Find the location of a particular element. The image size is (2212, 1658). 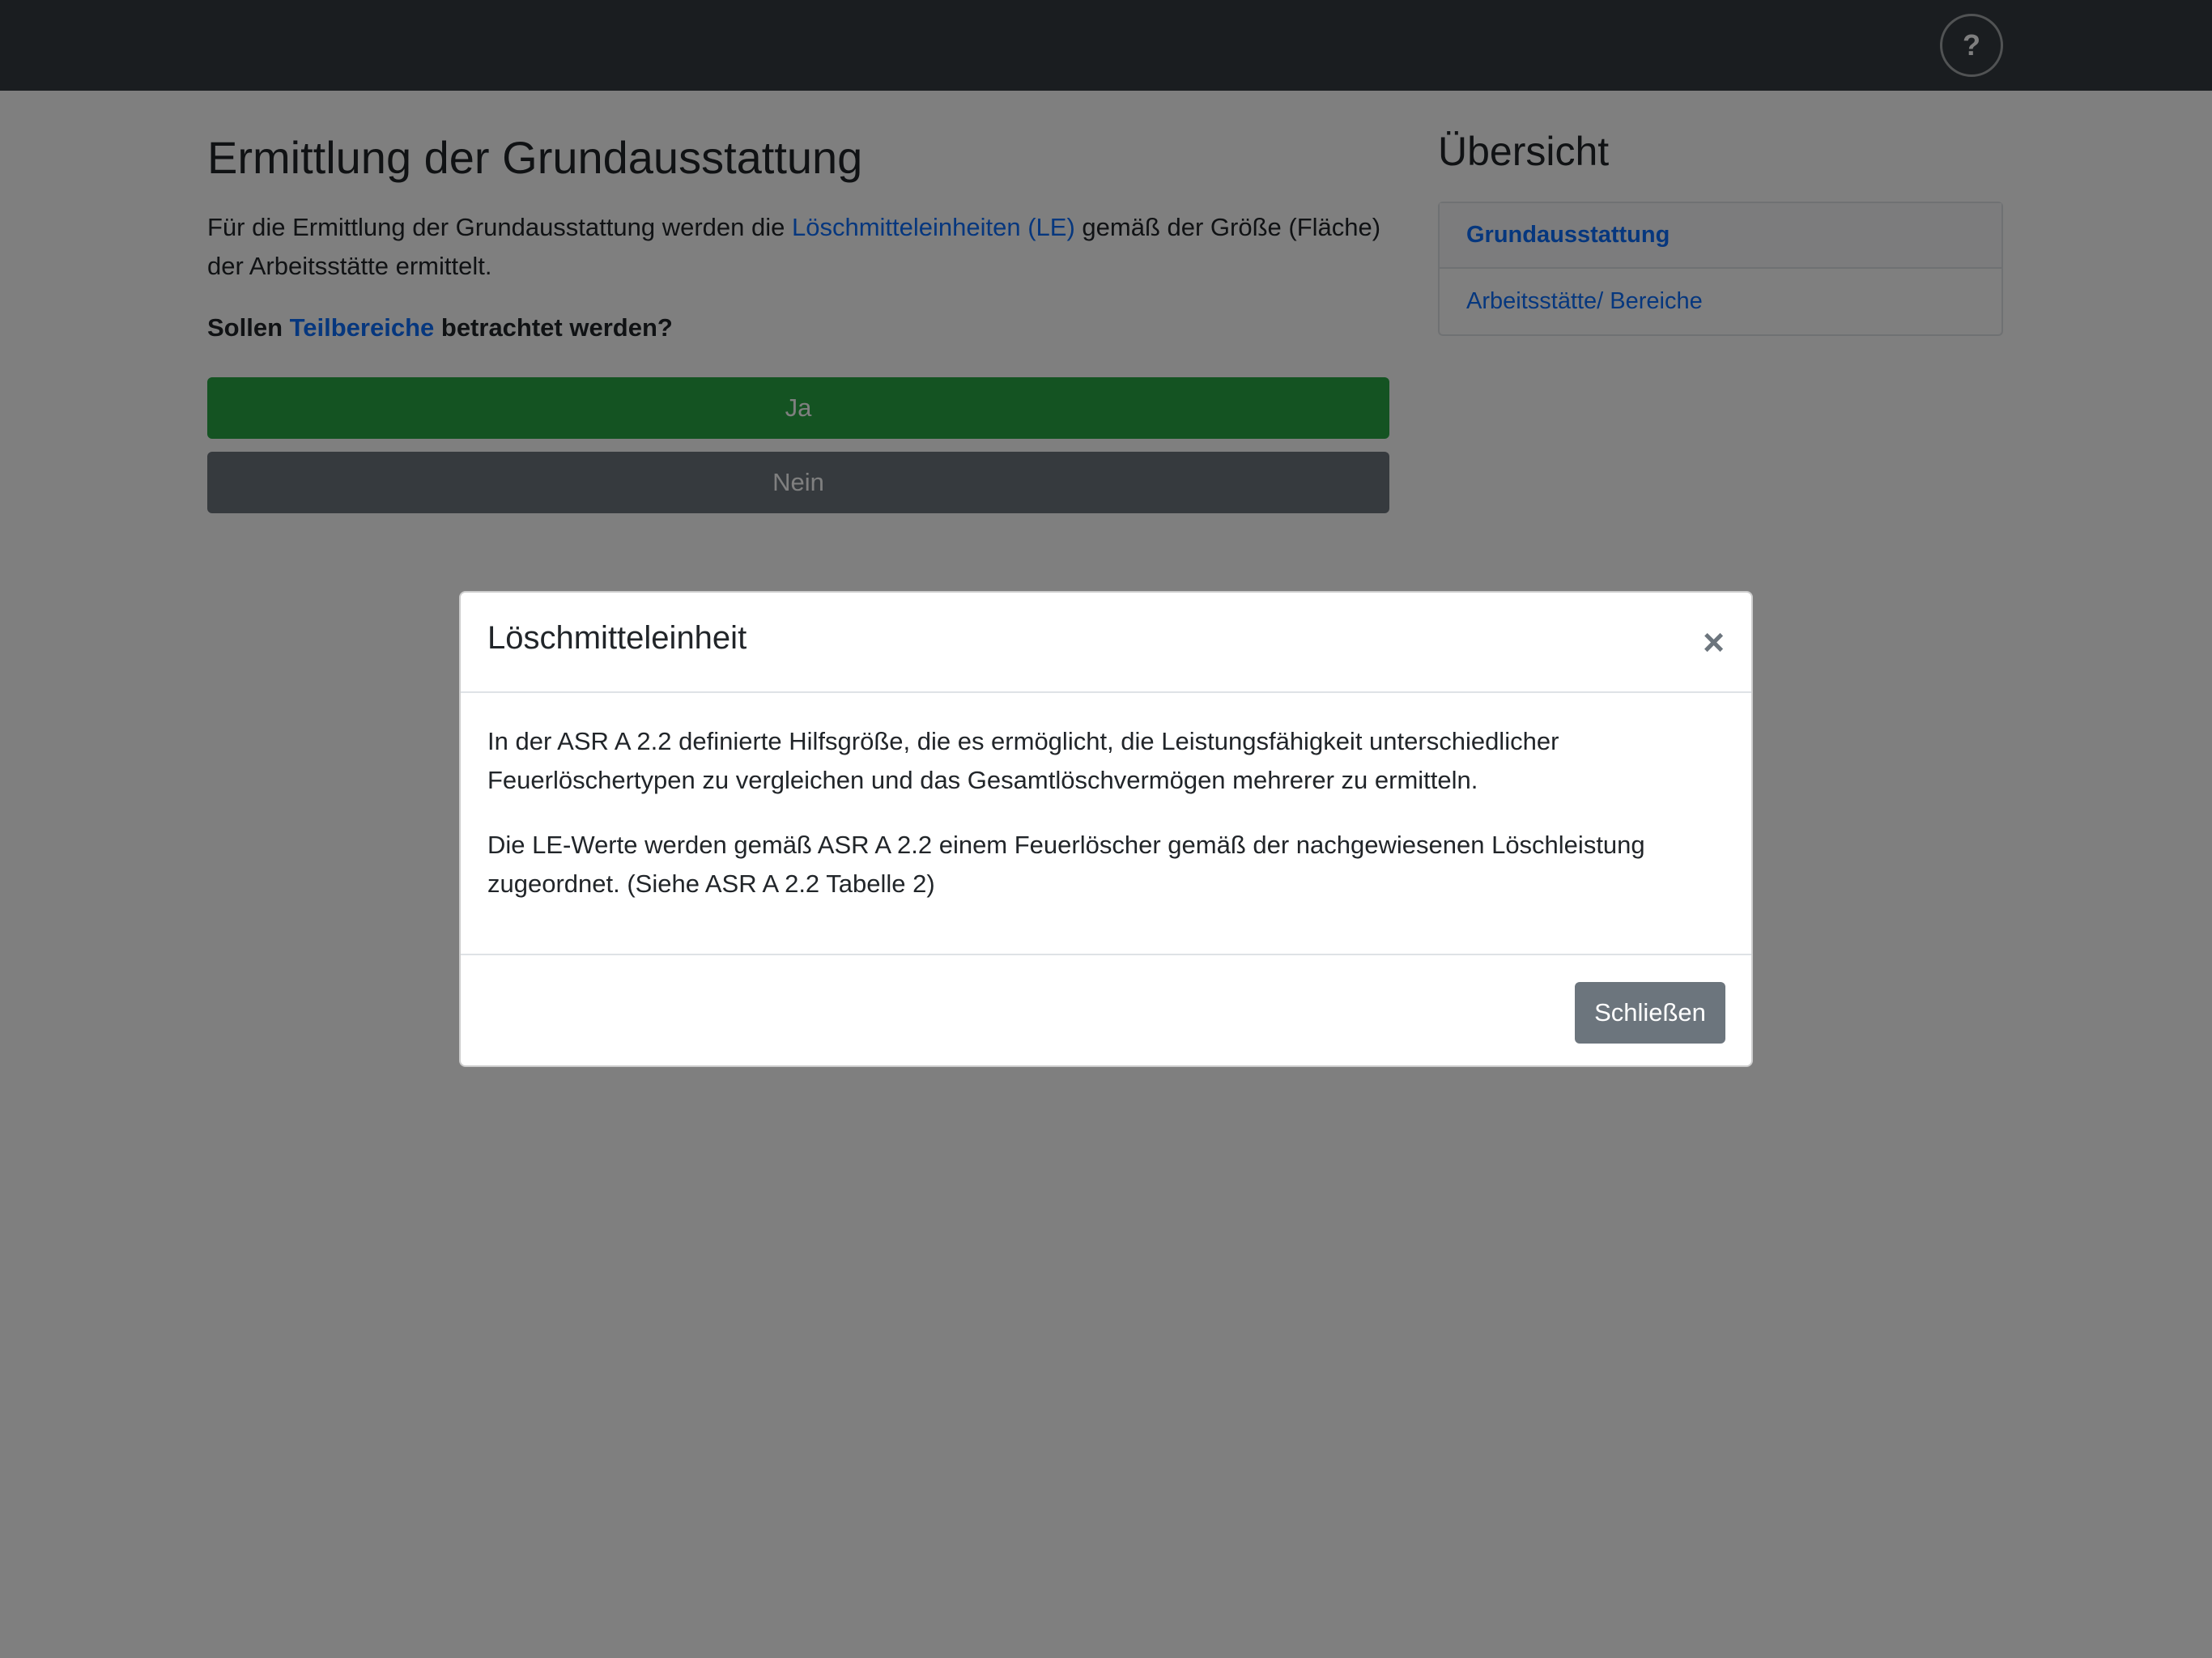

close-icon: × is located at coordinates (1714, 642).